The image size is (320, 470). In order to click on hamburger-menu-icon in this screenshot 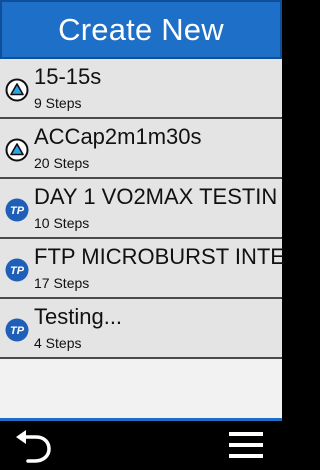, I will do `click(246, 445)`.